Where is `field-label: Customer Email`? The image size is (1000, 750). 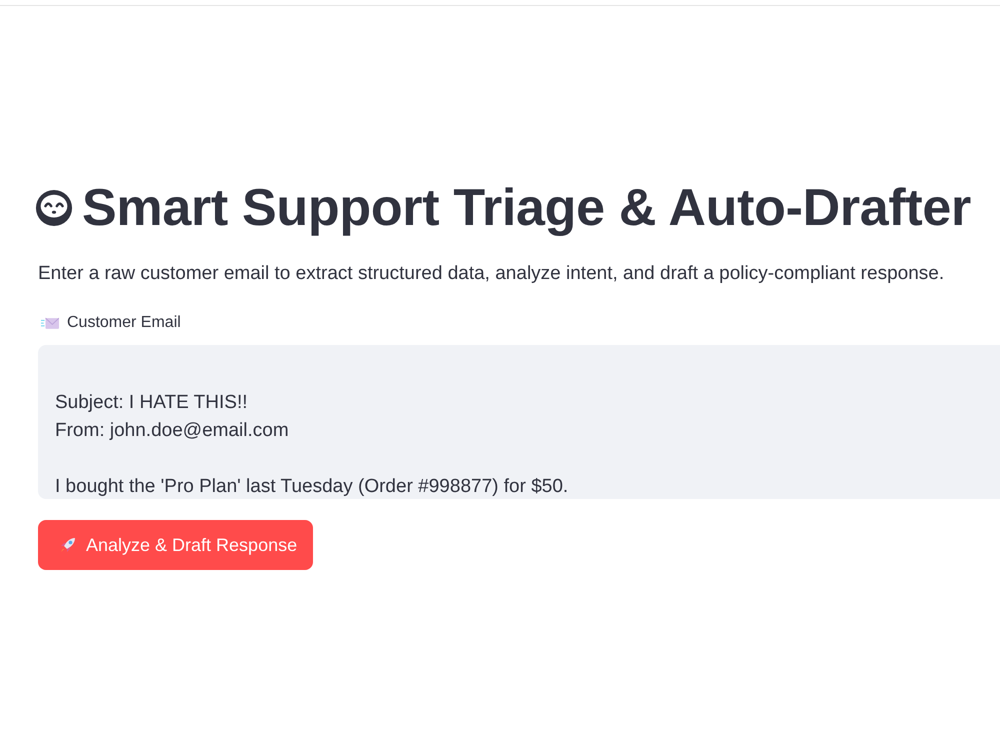
field-label: Customer Email is located at coordinates (124, 323).